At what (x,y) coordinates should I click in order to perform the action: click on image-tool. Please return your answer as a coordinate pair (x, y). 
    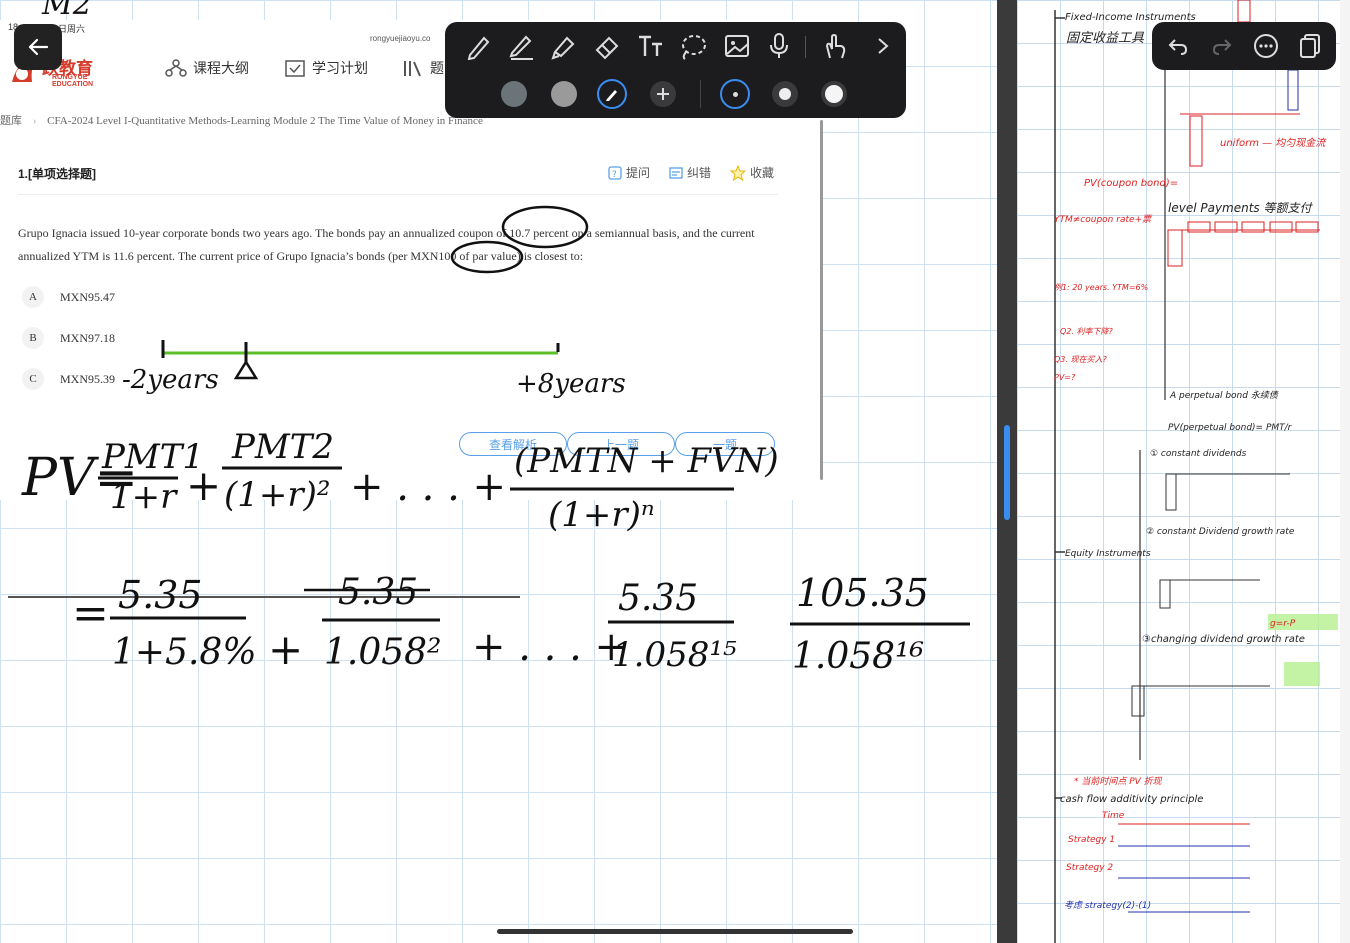
    Looking at the image, I should click on (737, 46).